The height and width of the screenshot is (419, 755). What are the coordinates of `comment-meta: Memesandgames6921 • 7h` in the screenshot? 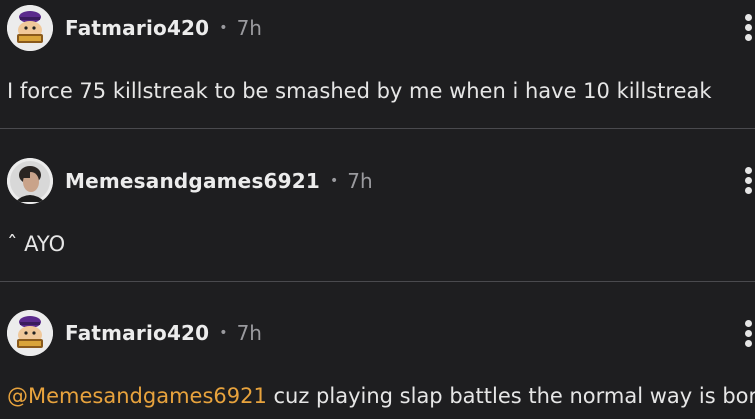 It's located at (219, 181).